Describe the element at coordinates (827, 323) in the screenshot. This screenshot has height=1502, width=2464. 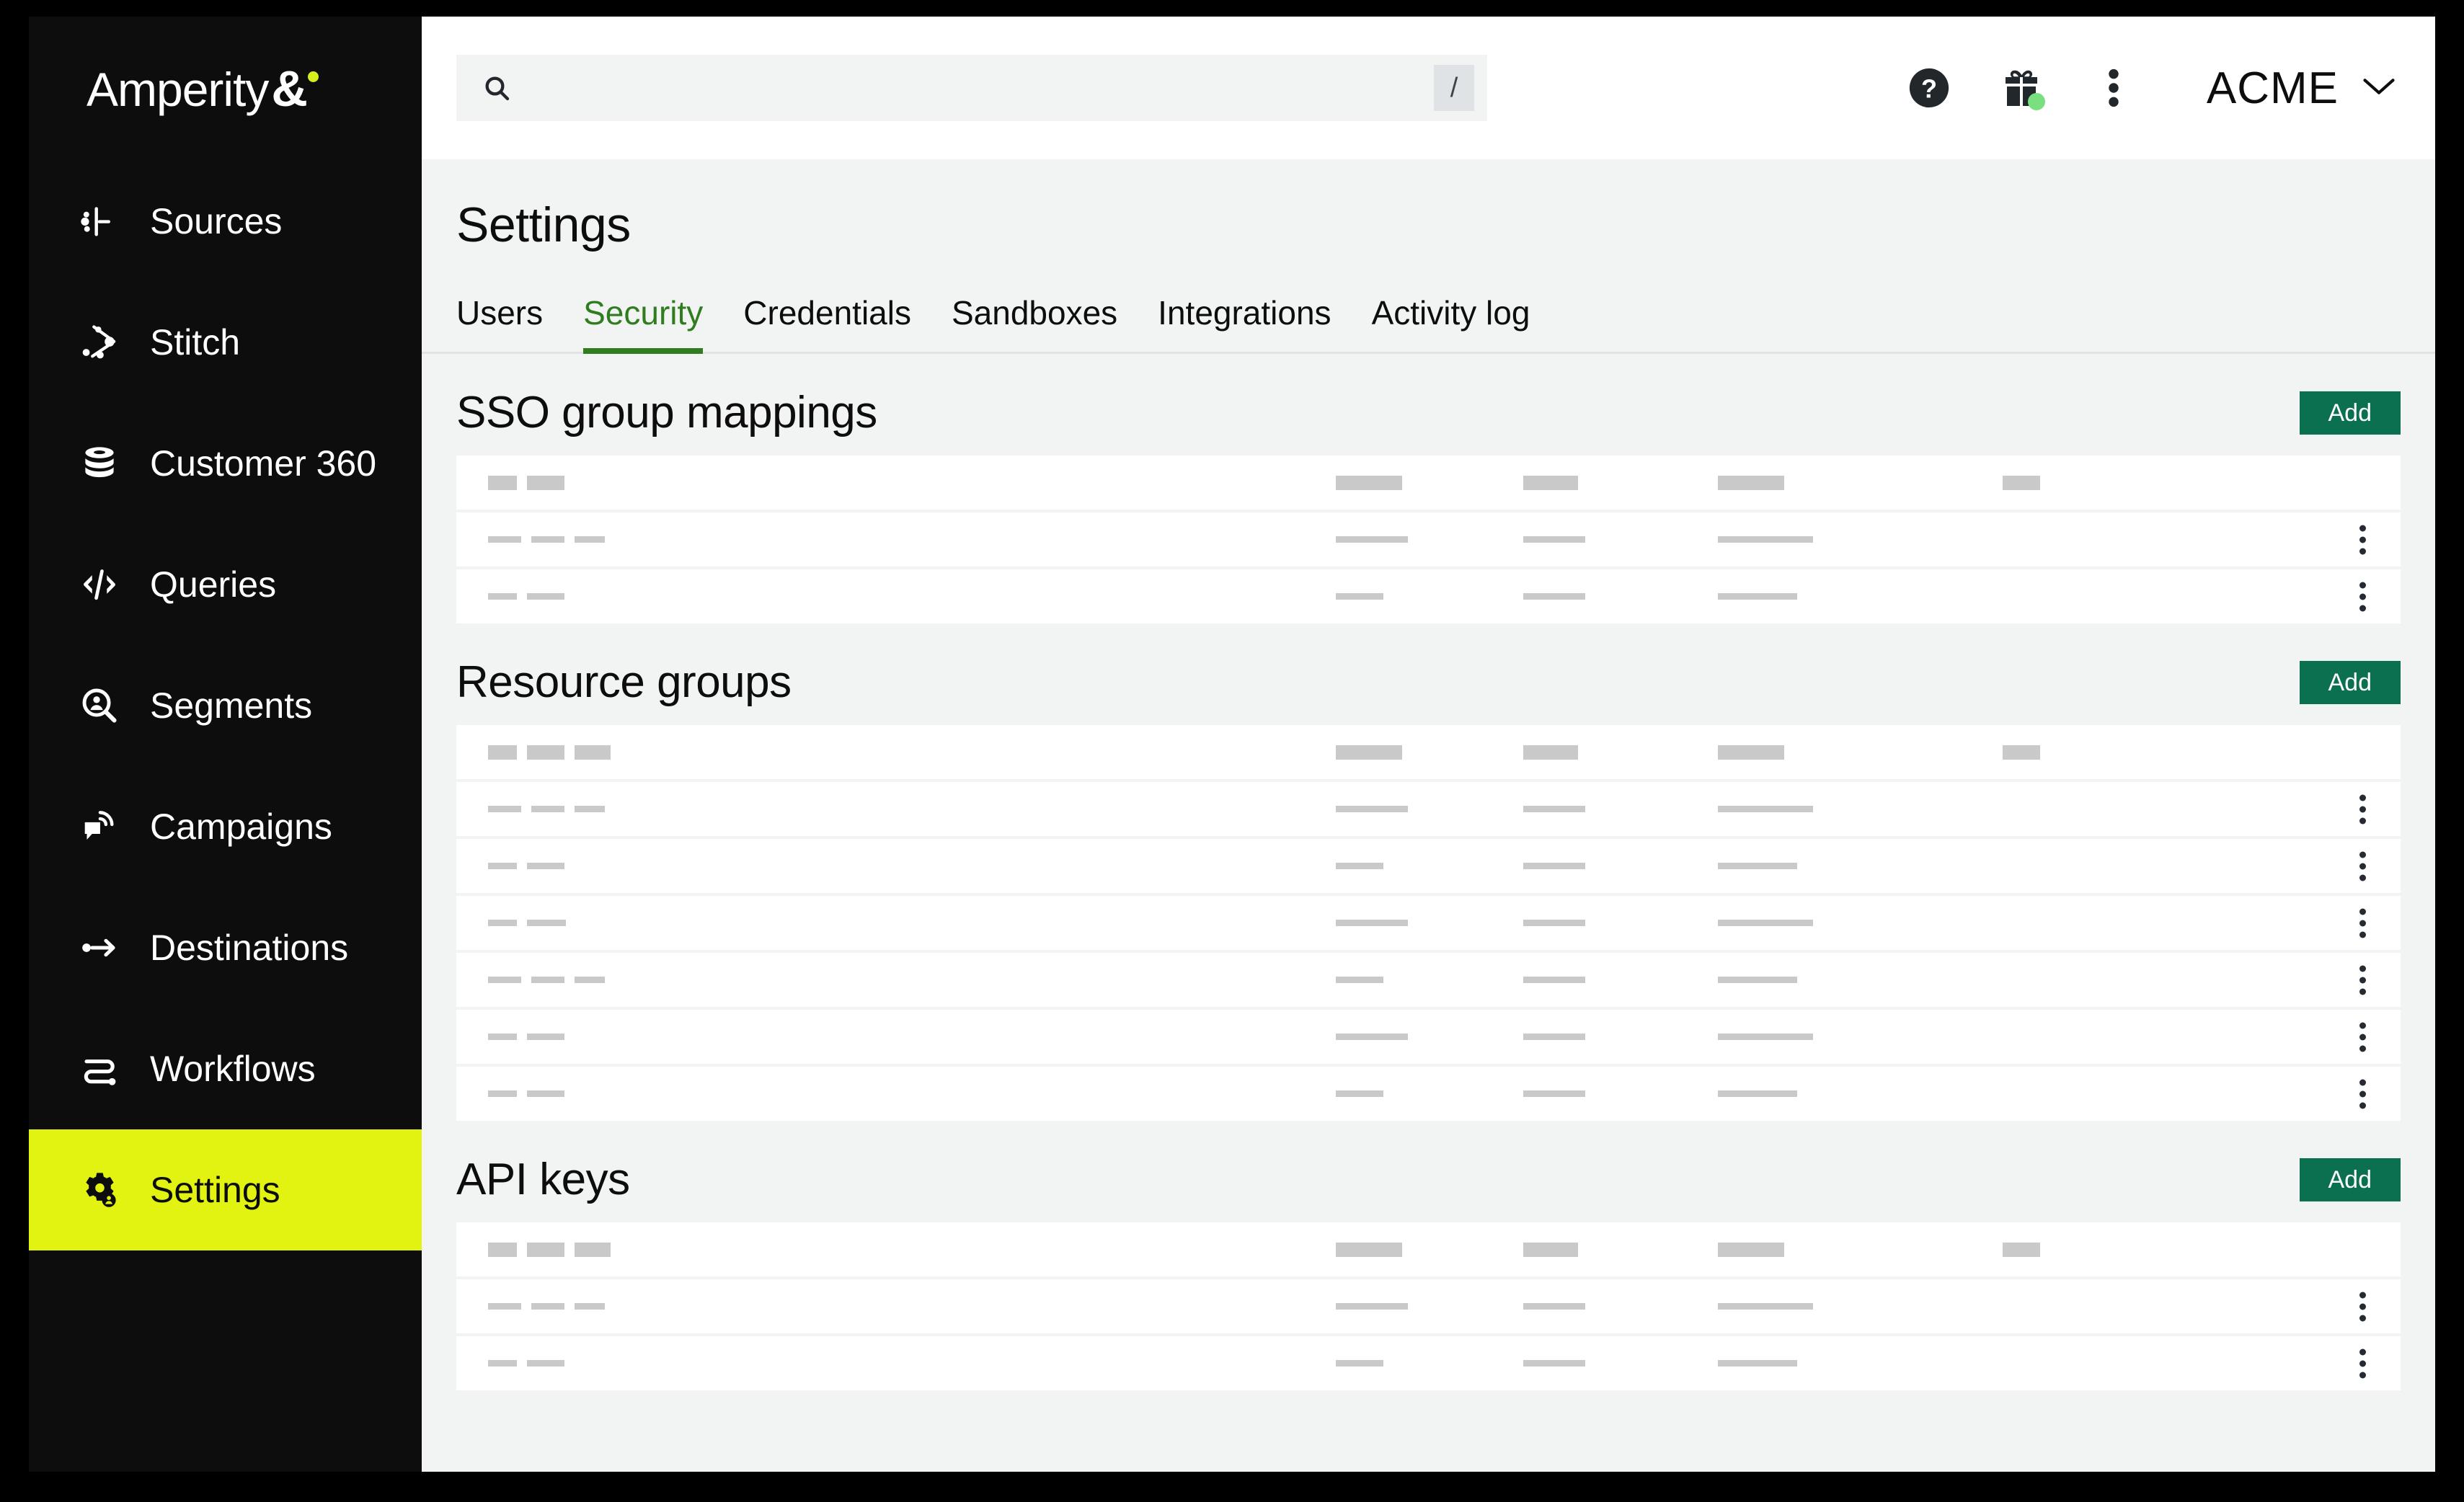
I see `tab-credentials: Credentials` at that location.